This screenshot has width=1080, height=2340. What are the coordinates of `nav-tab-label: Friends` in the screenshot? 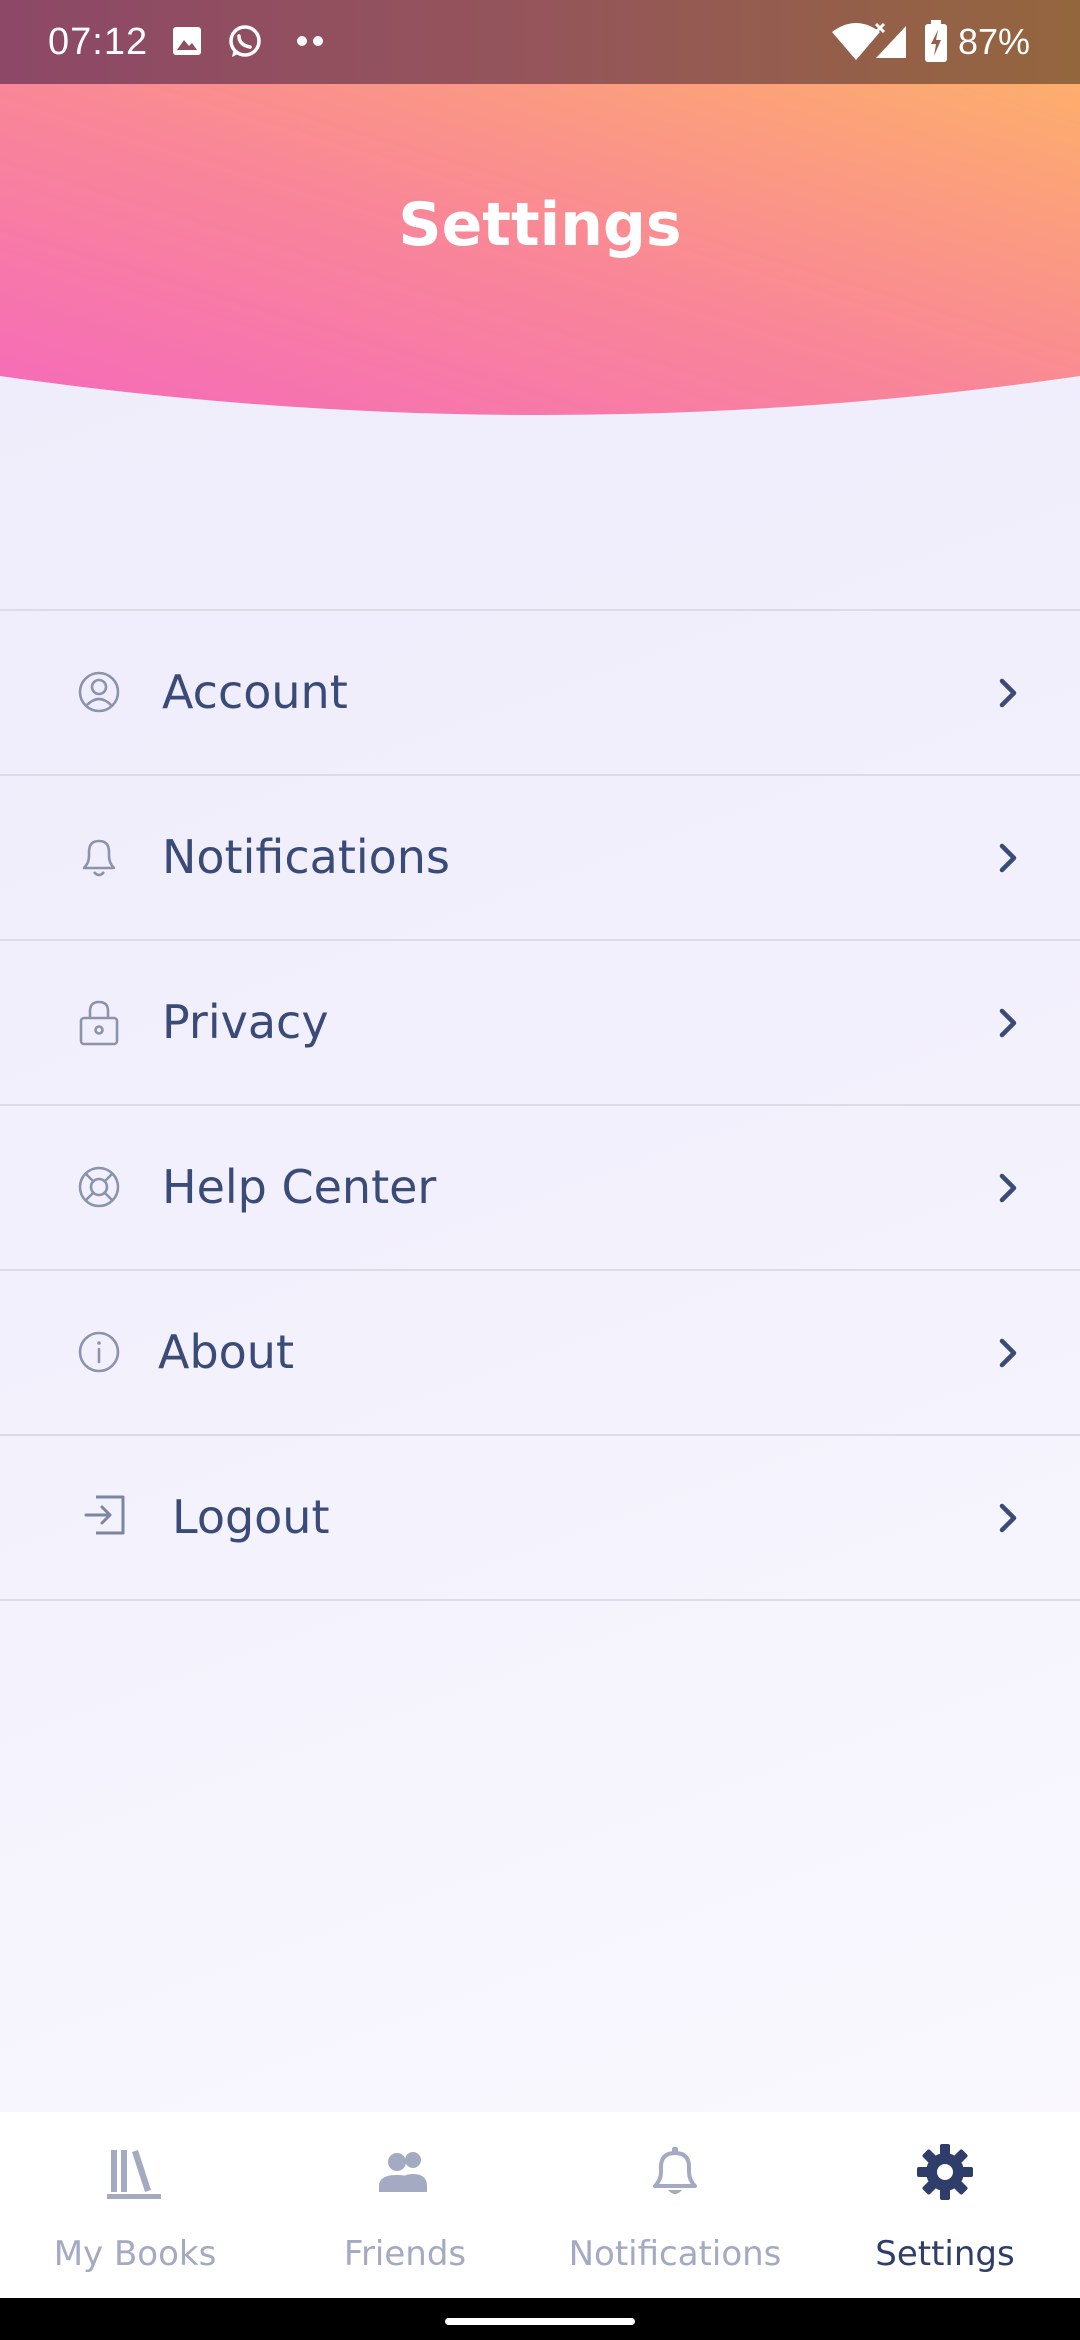 It's located at (405, 2254).